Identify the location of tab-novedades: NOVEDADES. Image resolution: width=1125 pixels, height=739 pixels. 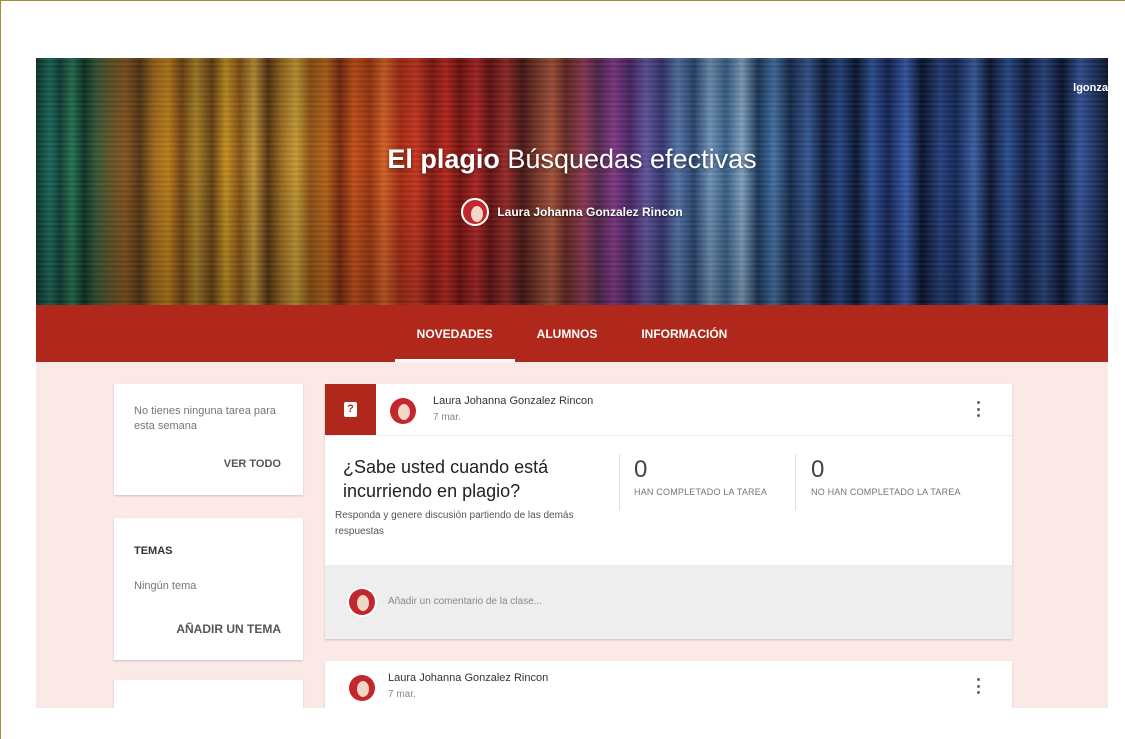
(454, 333).